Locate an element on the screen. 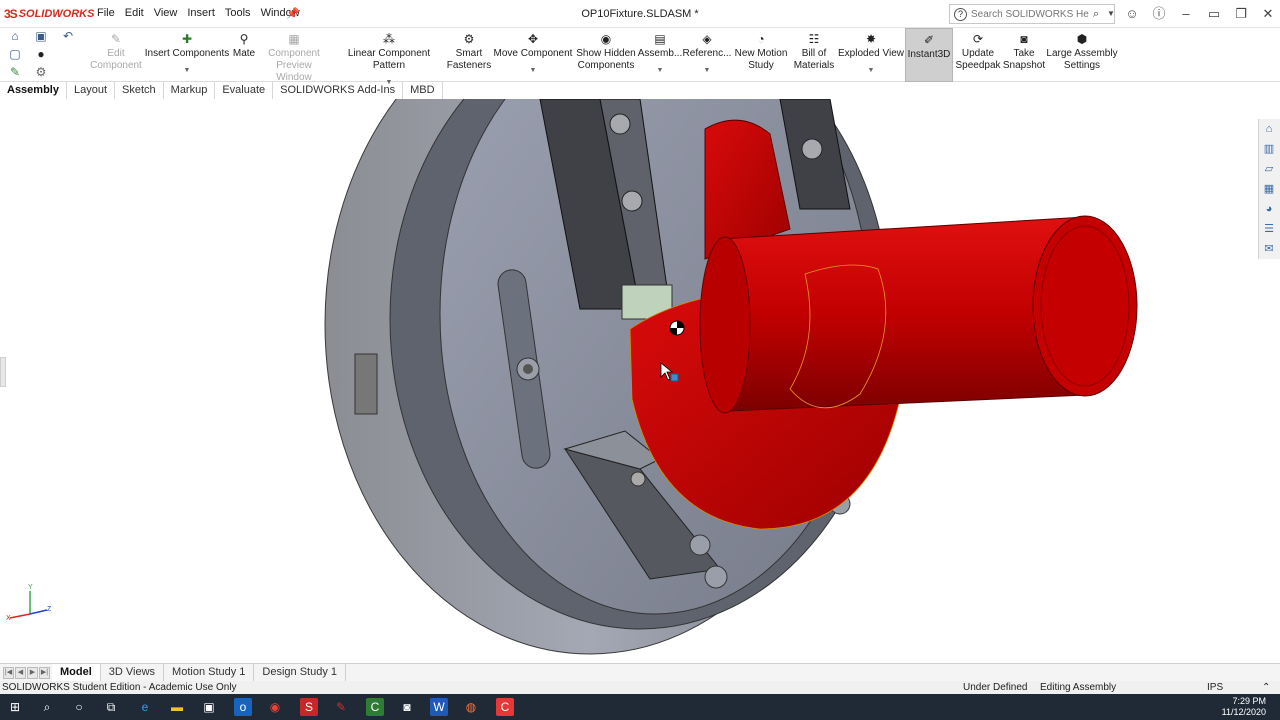 The height and width of the screenshot is (720, 1280). zoom-to-fit-icon: ⌕ is located at coordinates (512, 100).